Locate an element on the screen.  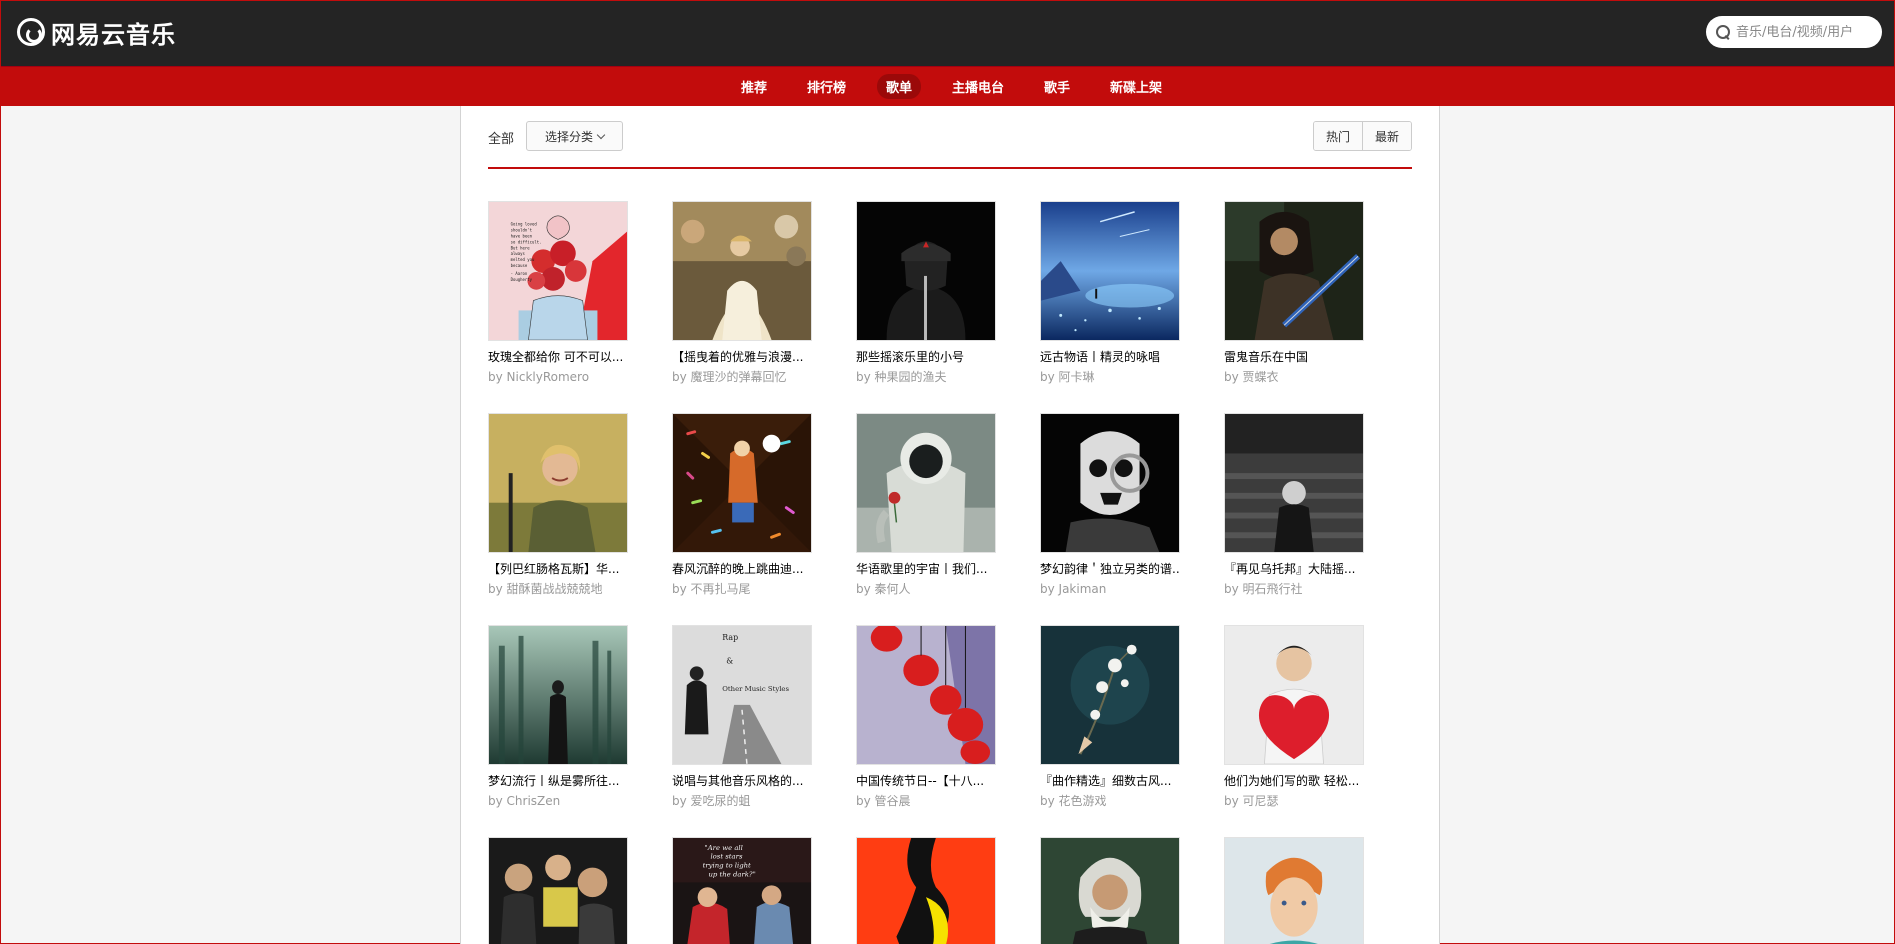
logo: 网易云音乐 is located at coordinates (96, 32).